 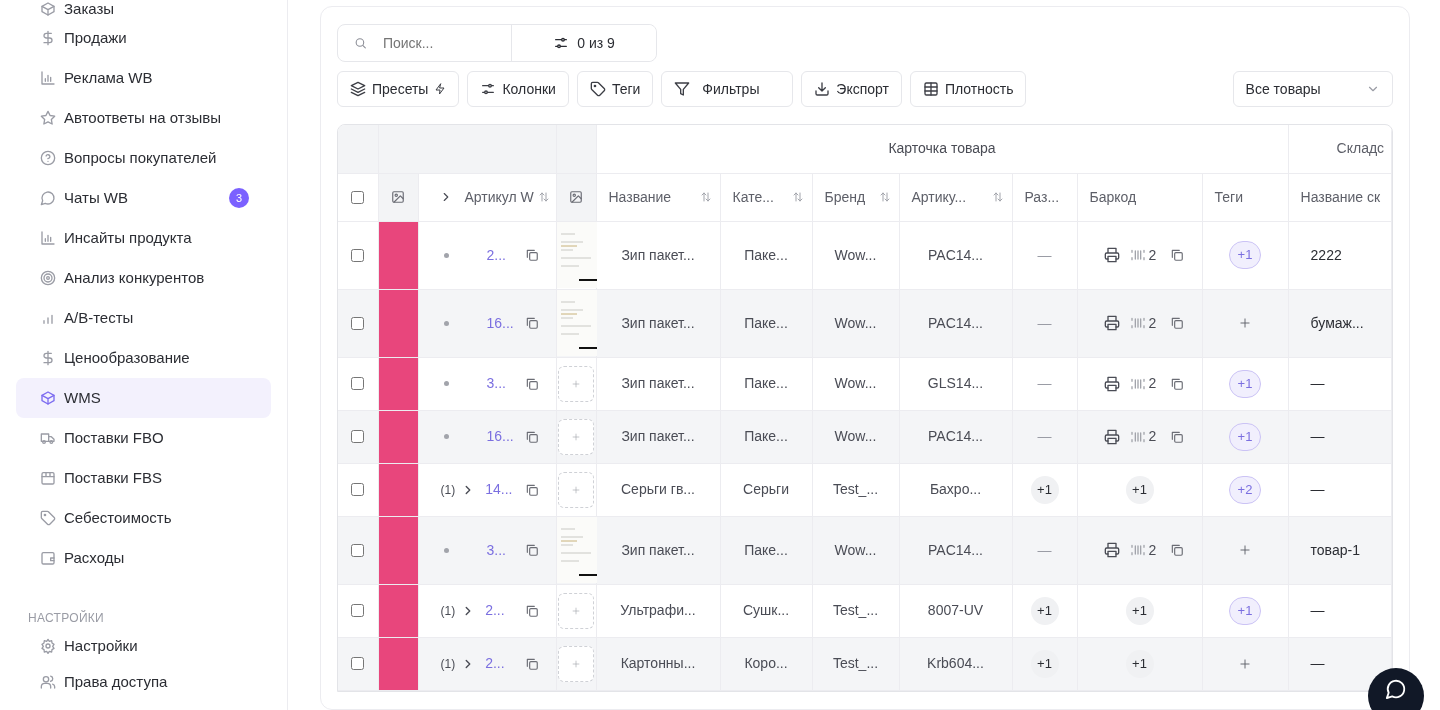 I want to click on tag-count-badge: +2, so click(x=1245, y=489).